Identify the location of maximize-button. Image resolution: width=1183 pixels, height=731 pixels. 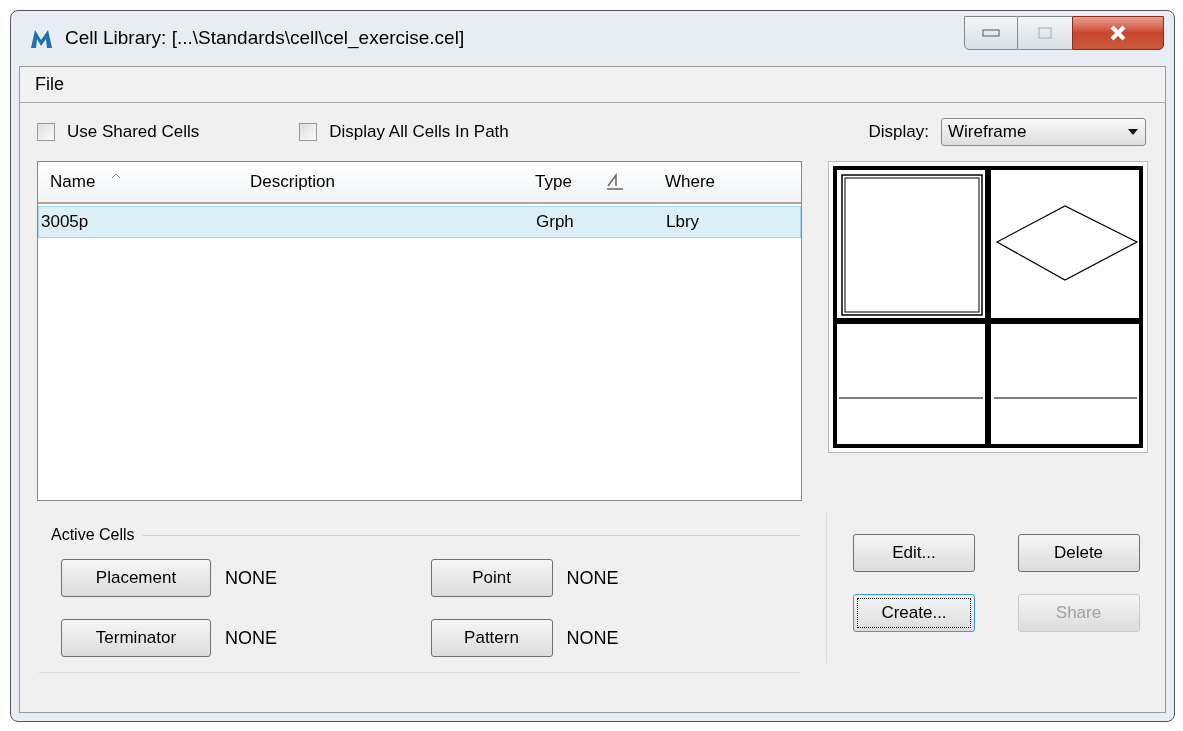
(1045, 32).